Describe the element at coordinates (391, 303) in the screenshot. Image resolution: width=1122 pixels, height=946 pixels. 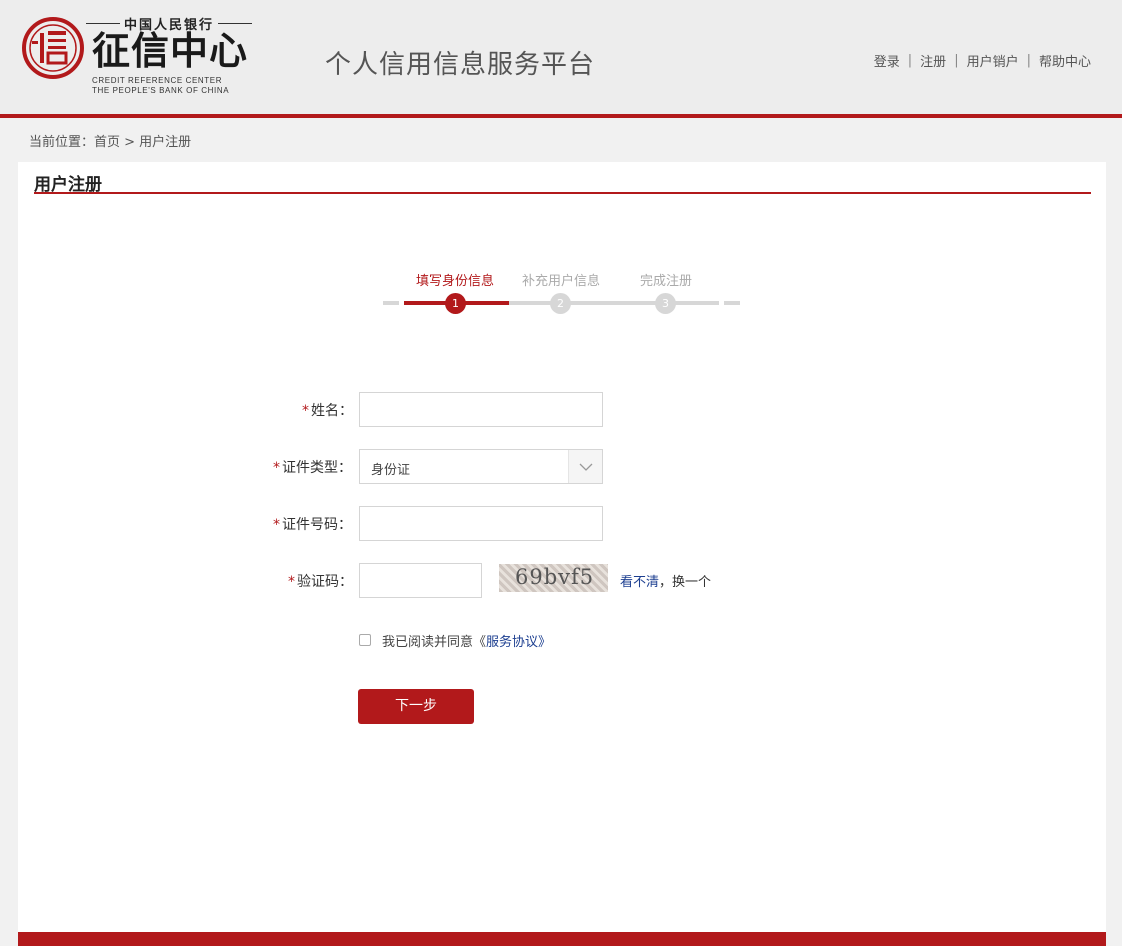
I see `progress-track-left` at that location.